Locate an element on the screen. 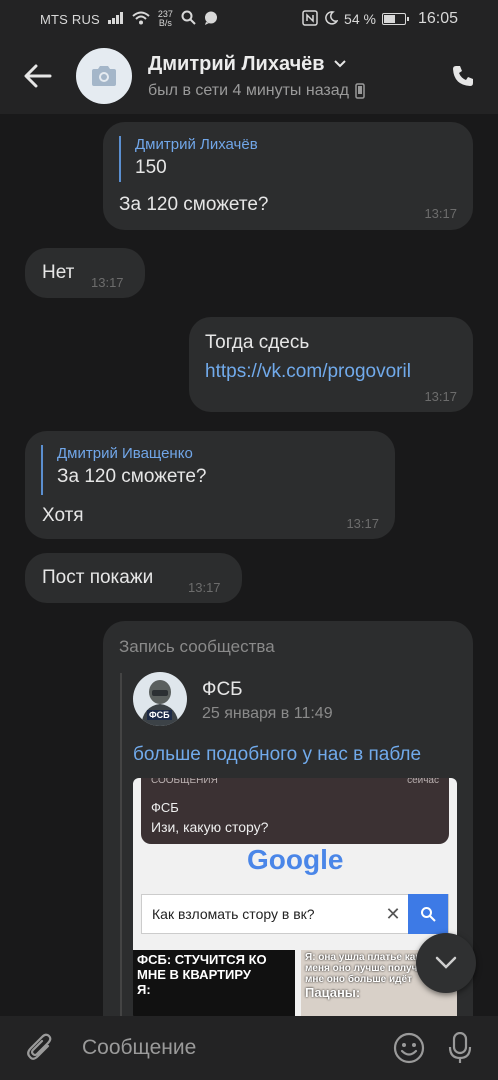 Image resolution: width=498 pixels, height=1080 pixels. battery-percent: 54 % is located at coordinates (360, 19).